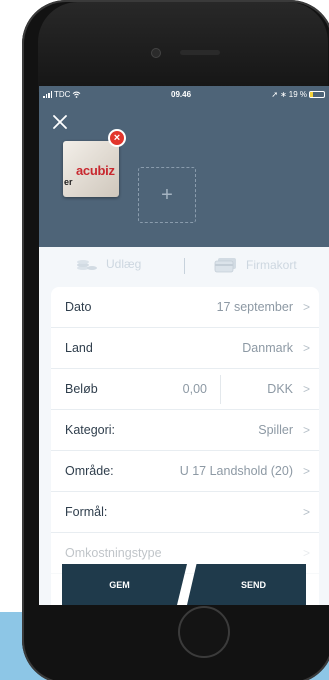  I want to click on status-carrier-group: TDC, so click(62, 94).